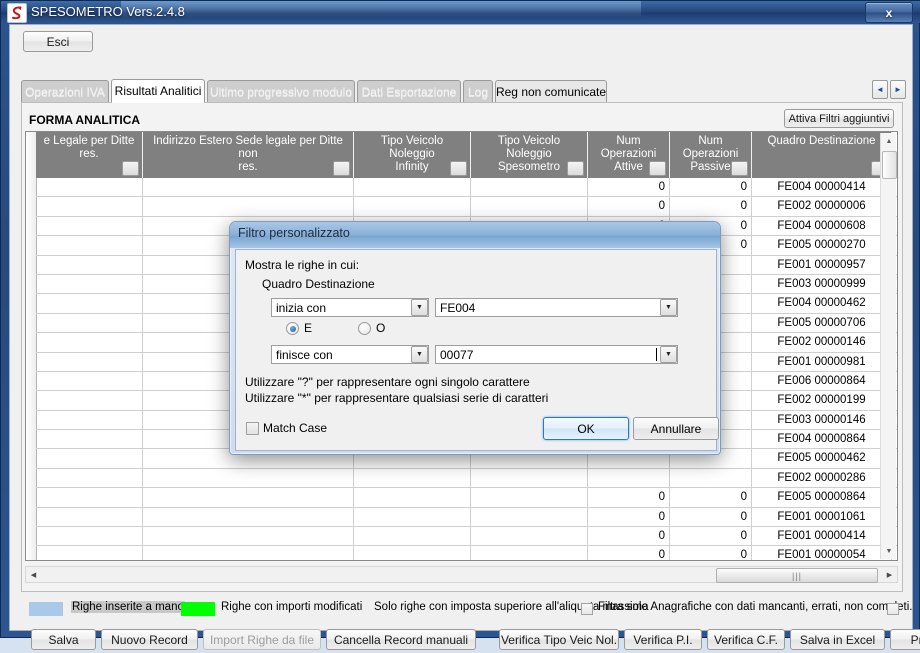 The height and width of the screenshot is (653, 920). What do you see at coordinates (822, 439) in the screenshot?
I see `table-cell: FE004 00000864` at bounding box center [822, 439].